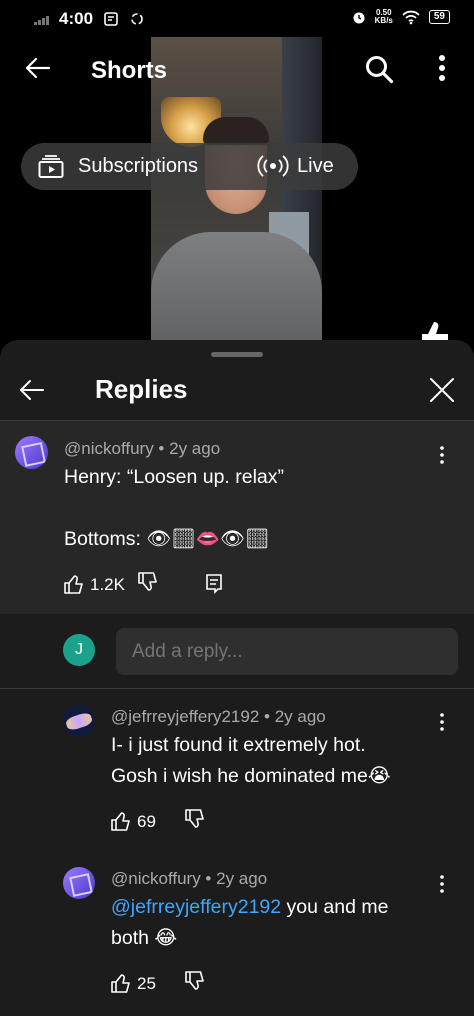 The height and width of the screenshot is (1016, 474). Describe the element at coordinates (107, 584) in the screenshot. I see `like-count: 1.2K` at that location.